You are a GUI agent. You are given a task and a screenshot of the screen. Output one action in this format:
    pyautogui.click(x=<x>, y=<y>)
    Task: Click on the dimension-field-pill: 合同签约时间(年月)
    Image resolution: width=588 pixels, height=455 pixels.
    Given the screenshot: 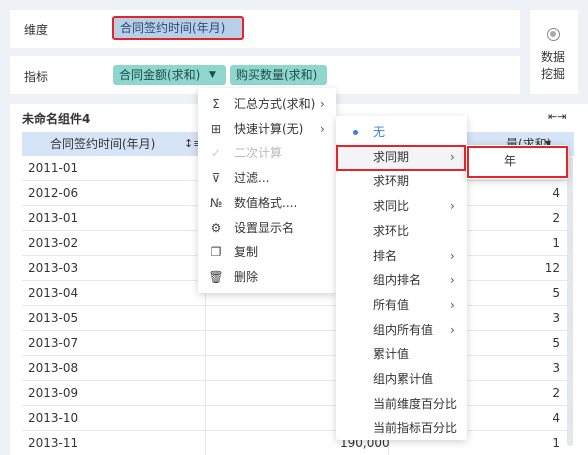 What is the action you would take?
    pyautogui.click(x=178, y=28)
    